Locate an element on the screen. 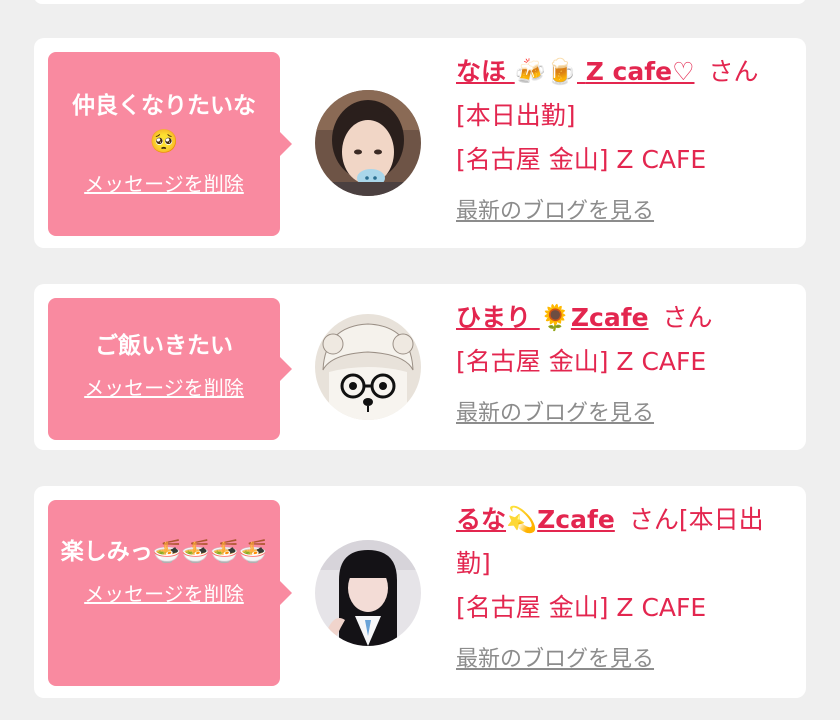 Image resolution: width=840 pixels, height=720 pixels. message-text: 楽しみっ🍜🍜🍜🍜 is located at coordinates (164, 552).